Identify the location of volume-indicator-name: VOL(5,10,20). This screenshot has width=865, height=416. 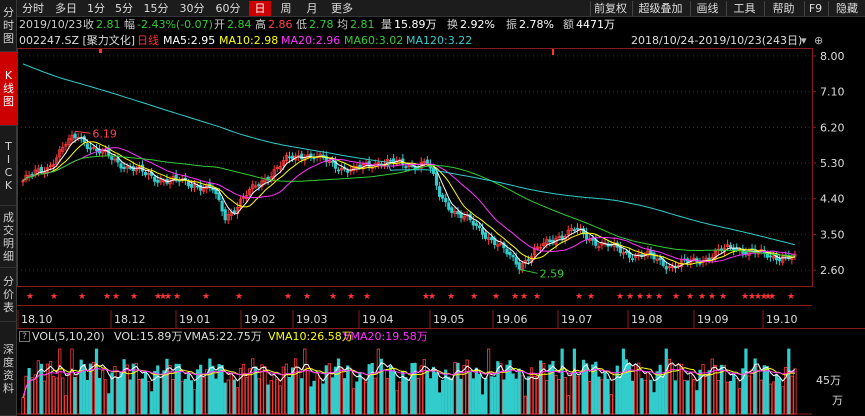
(68, 336).